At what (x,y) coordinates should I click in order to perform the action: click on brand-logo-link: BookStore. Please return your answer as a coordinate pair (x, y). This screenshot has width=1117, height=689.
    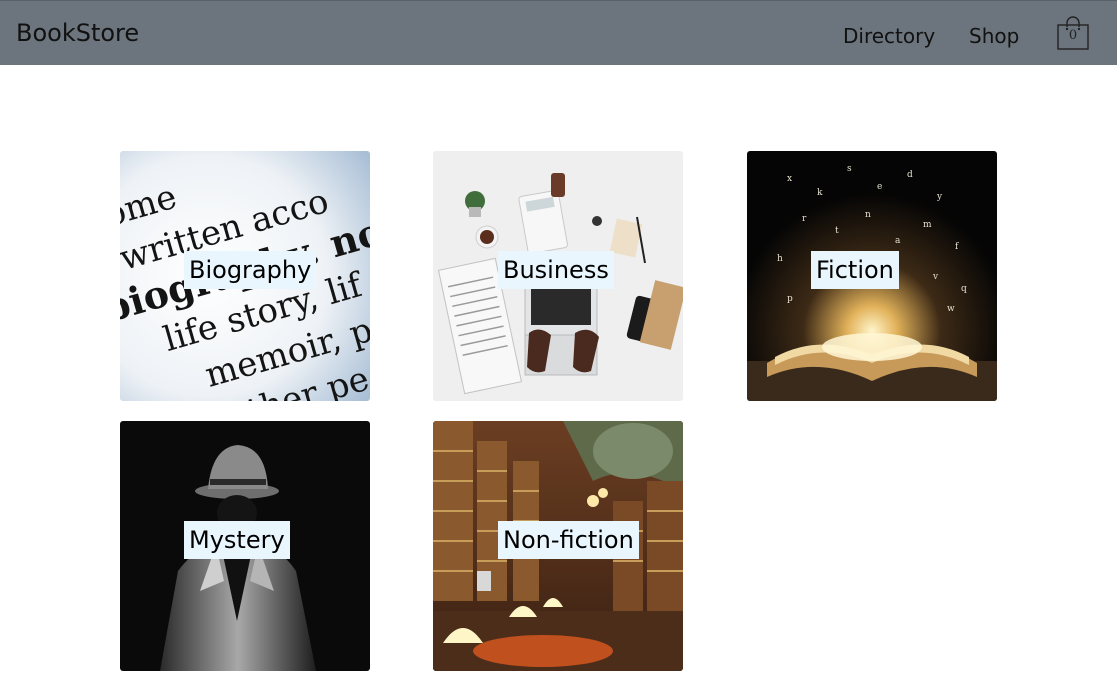
    Looking at the image, I should click on (77, 33).